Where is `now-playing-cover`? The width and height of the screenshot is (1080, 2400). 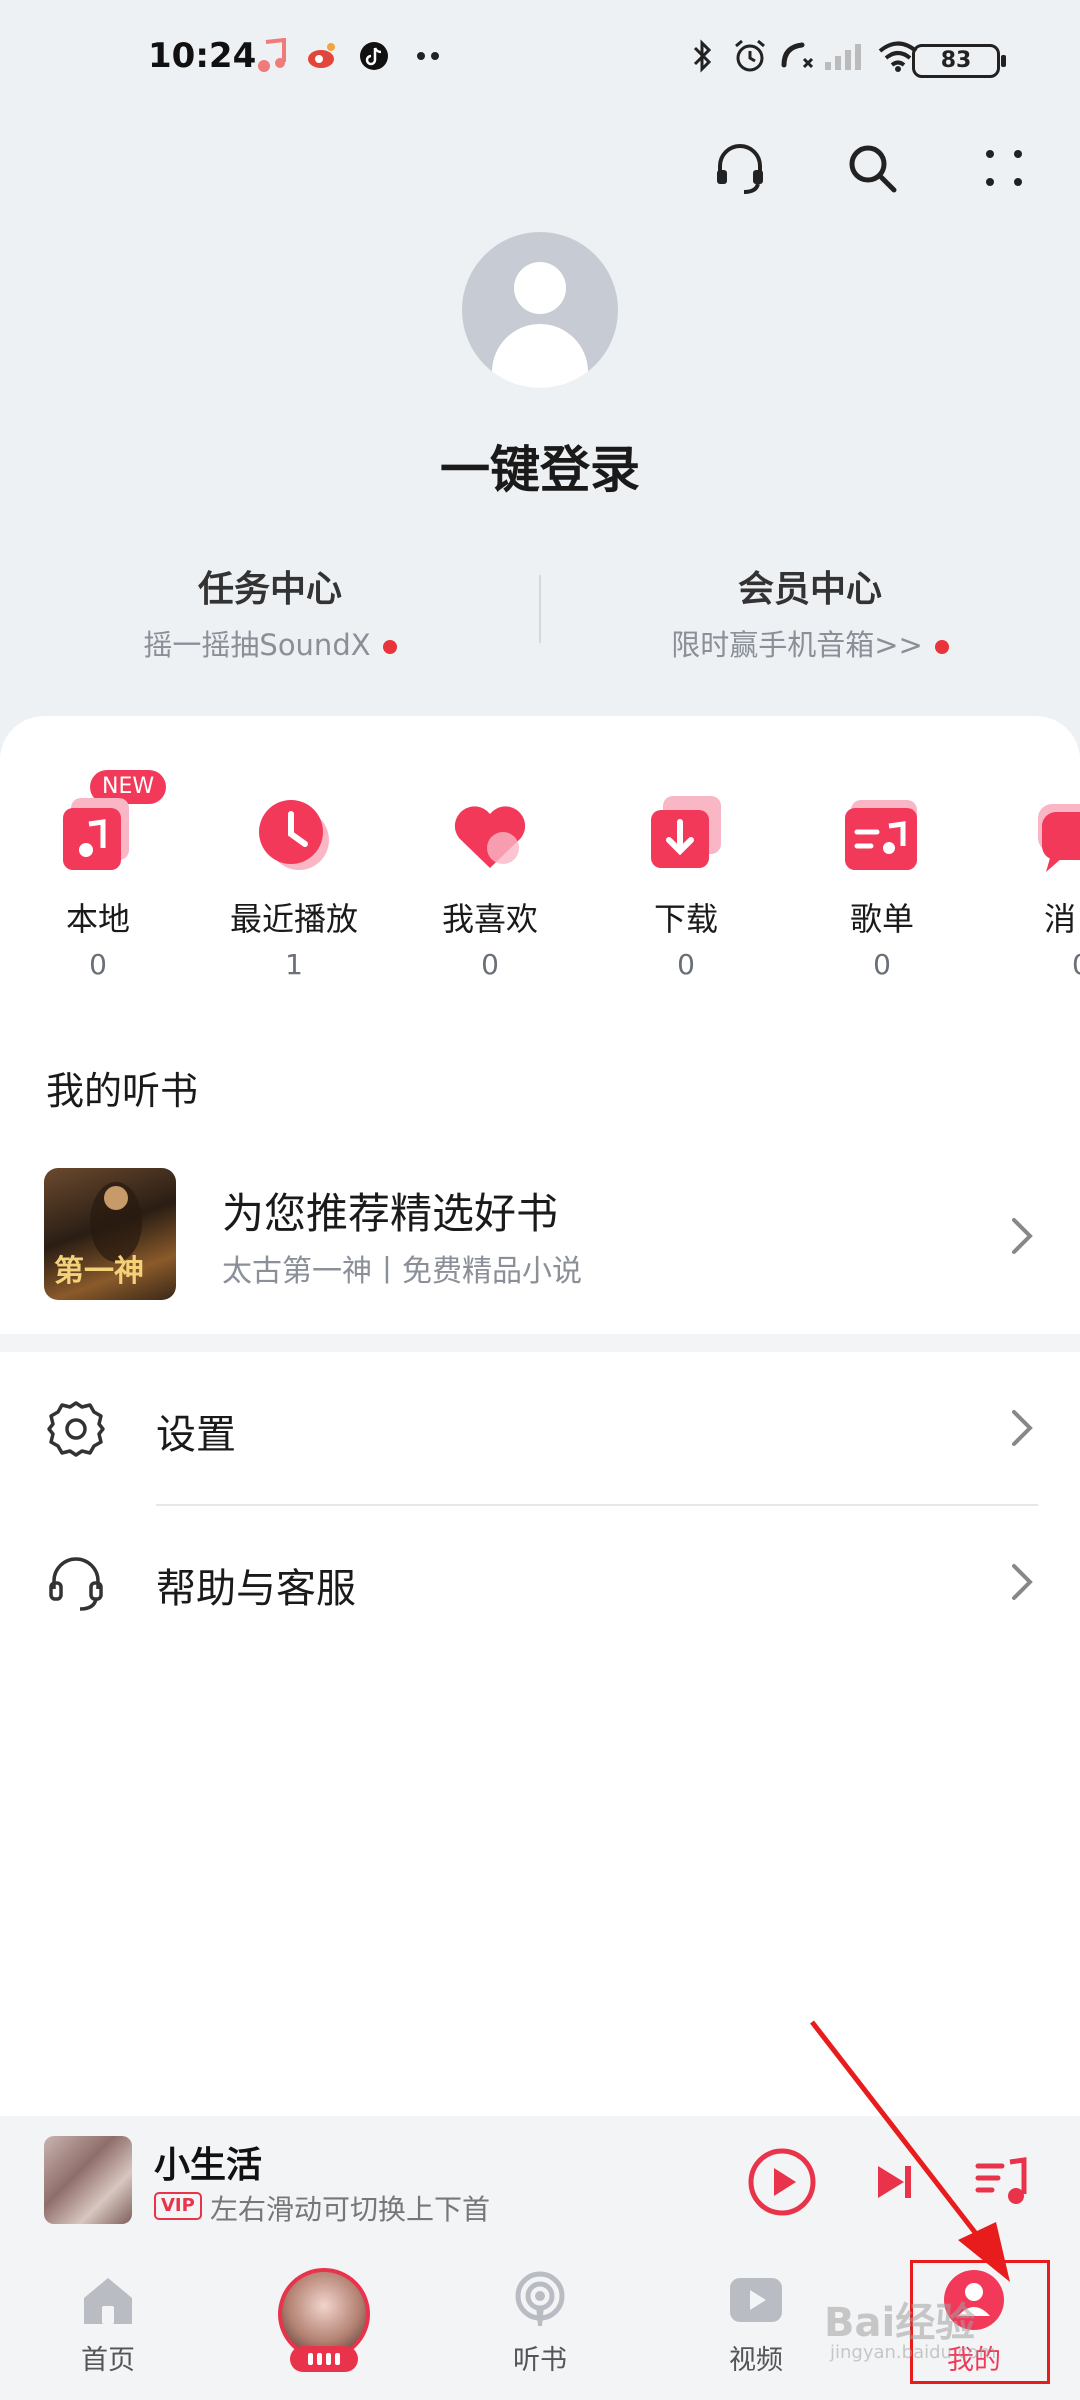 now-playing-cover is located at coordinates (88, 2180).